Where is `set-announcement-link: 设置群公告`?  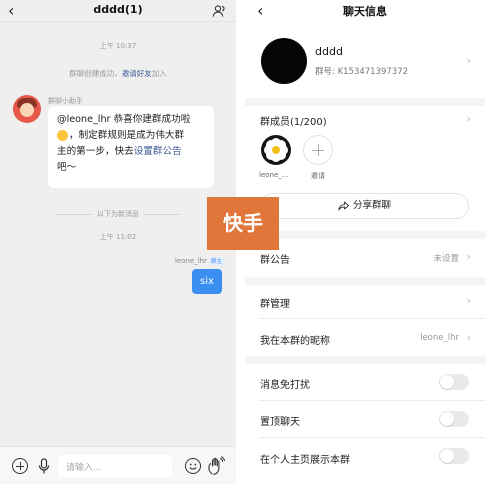 set-announcement-link: 设置群公告 is located at coordinates (158, 151).